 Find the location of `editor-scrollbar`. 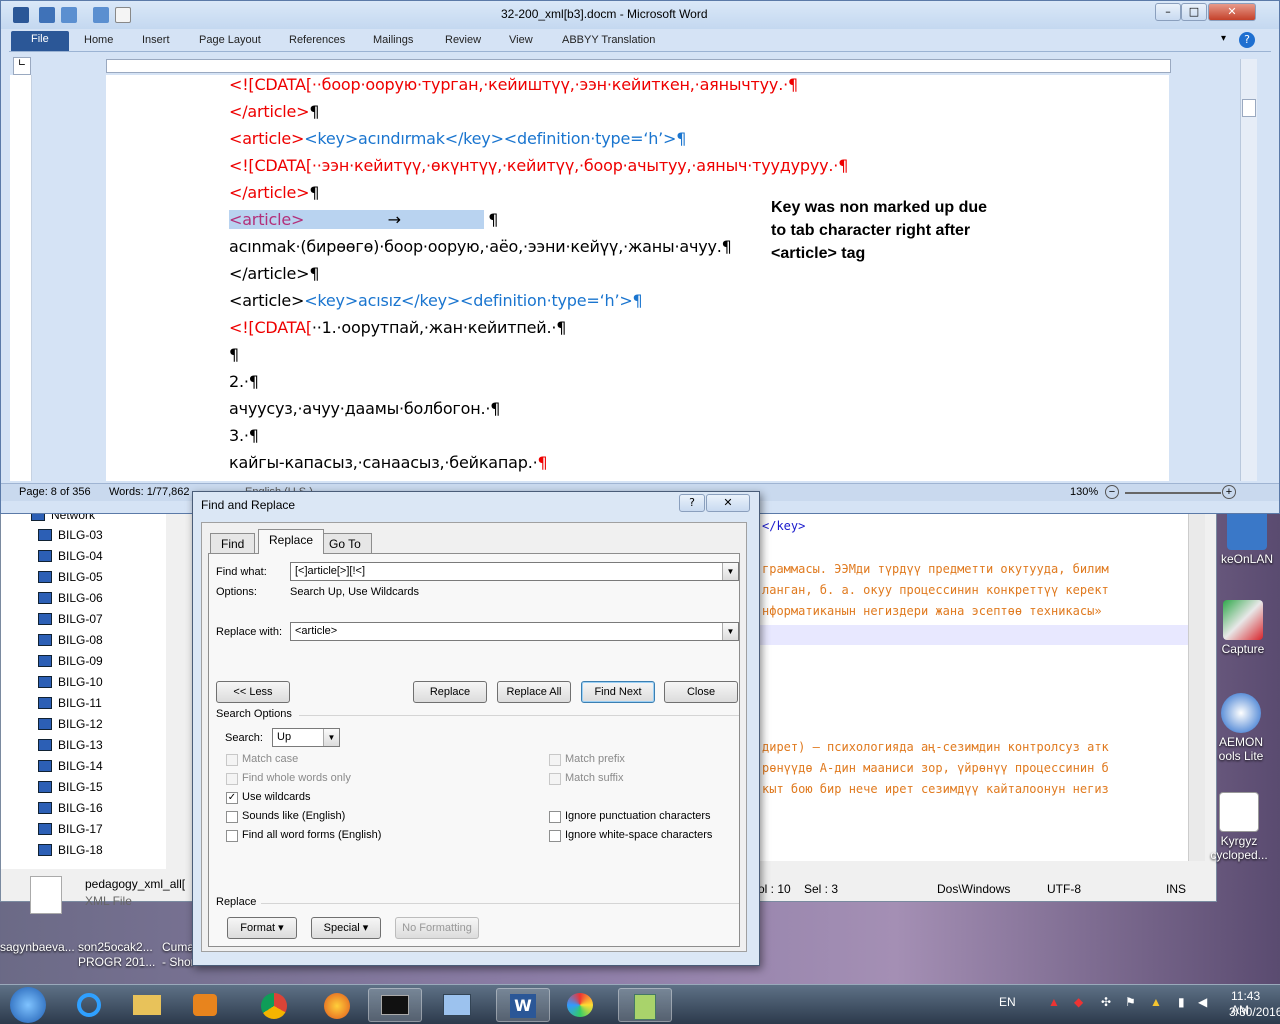

editor-scrollbar is located at coordinates (1196, 686).